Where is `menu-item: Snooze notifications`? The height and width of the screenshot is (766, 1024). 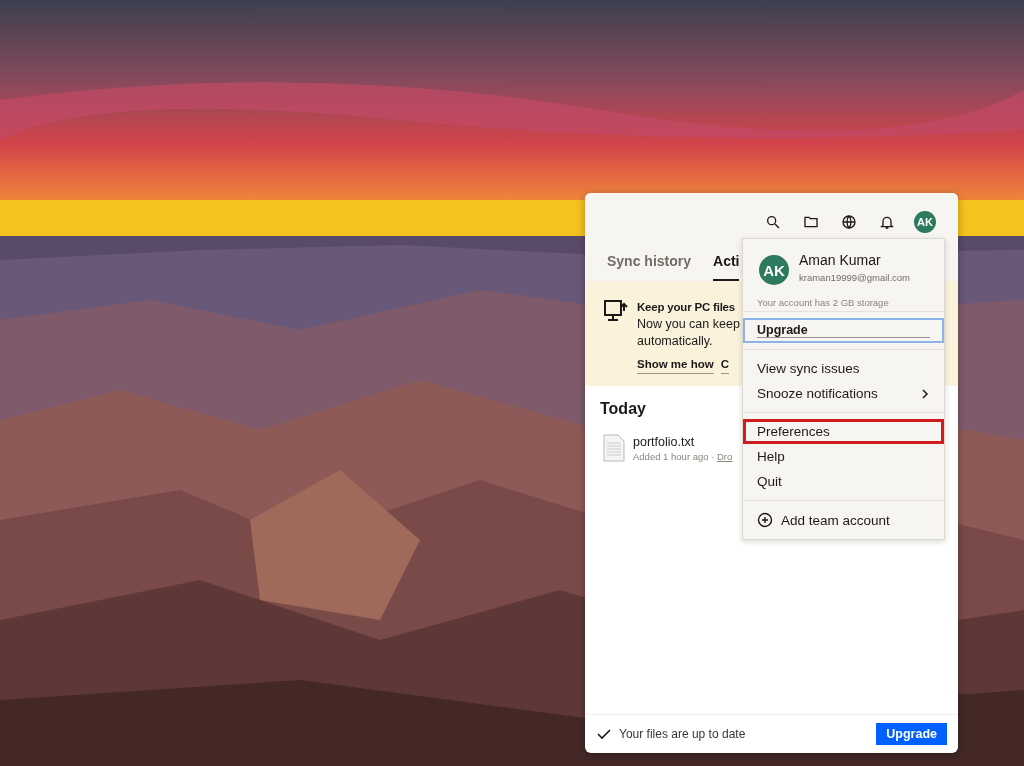 menu-item: Snooze notifications is located at coordinates (843, 393).